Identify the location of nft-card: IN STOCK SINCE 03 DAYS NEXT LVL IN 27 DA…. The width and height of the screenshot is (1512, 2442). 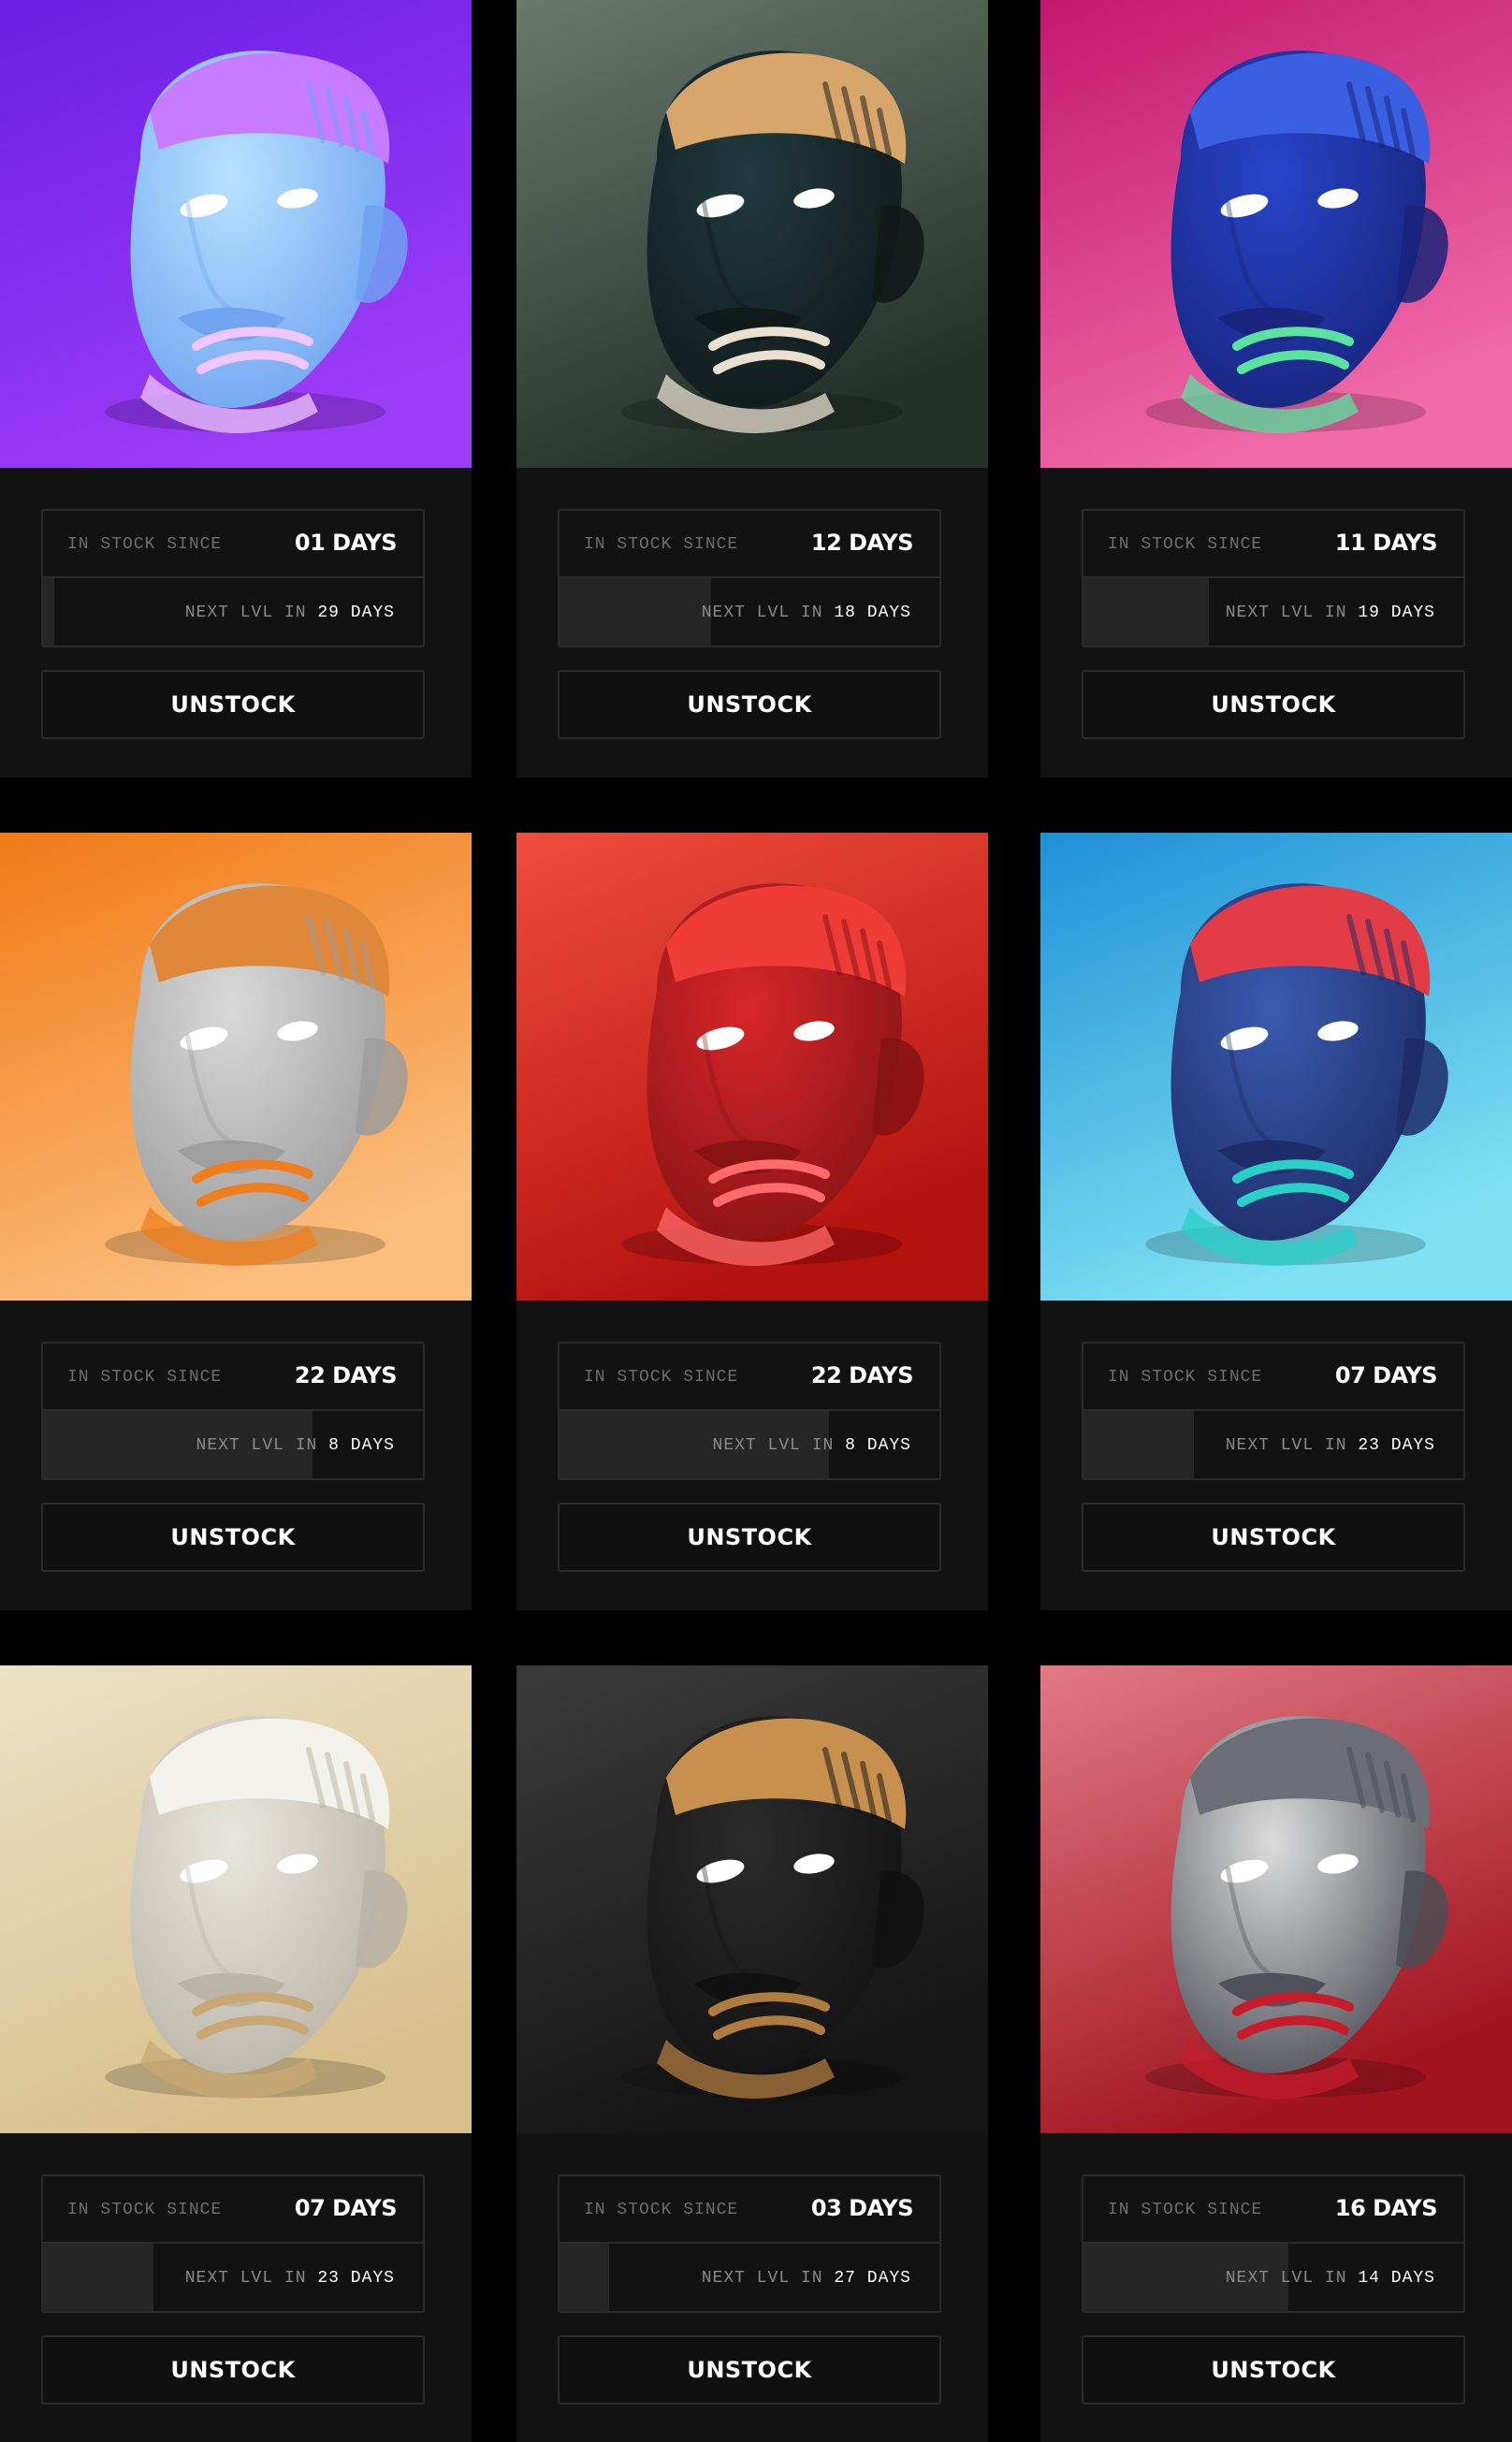
(752, 2053).